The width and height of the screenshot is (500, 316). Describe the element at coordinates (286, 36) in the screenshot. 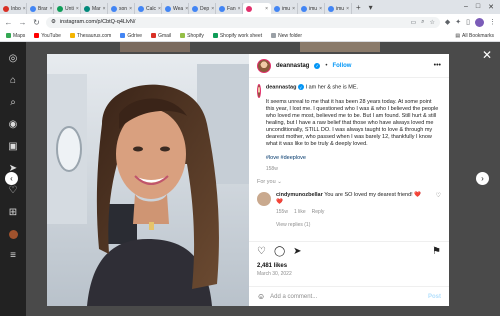

I see `bookmark-item: New folder` at that location.